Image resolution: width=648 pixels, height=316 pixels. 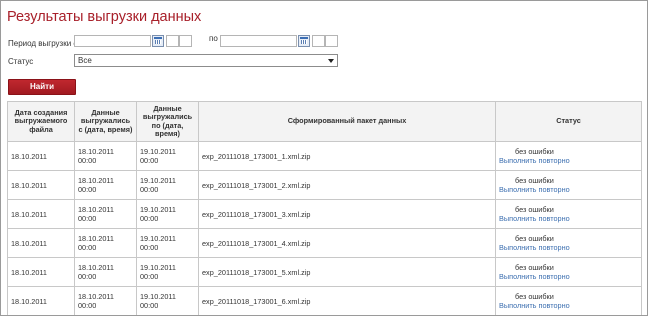 What do you see at coordinates (347, 121) in the screenshot?
I see `col-package-header: Сформированный пакет данных` at bounding box center [347, 121].